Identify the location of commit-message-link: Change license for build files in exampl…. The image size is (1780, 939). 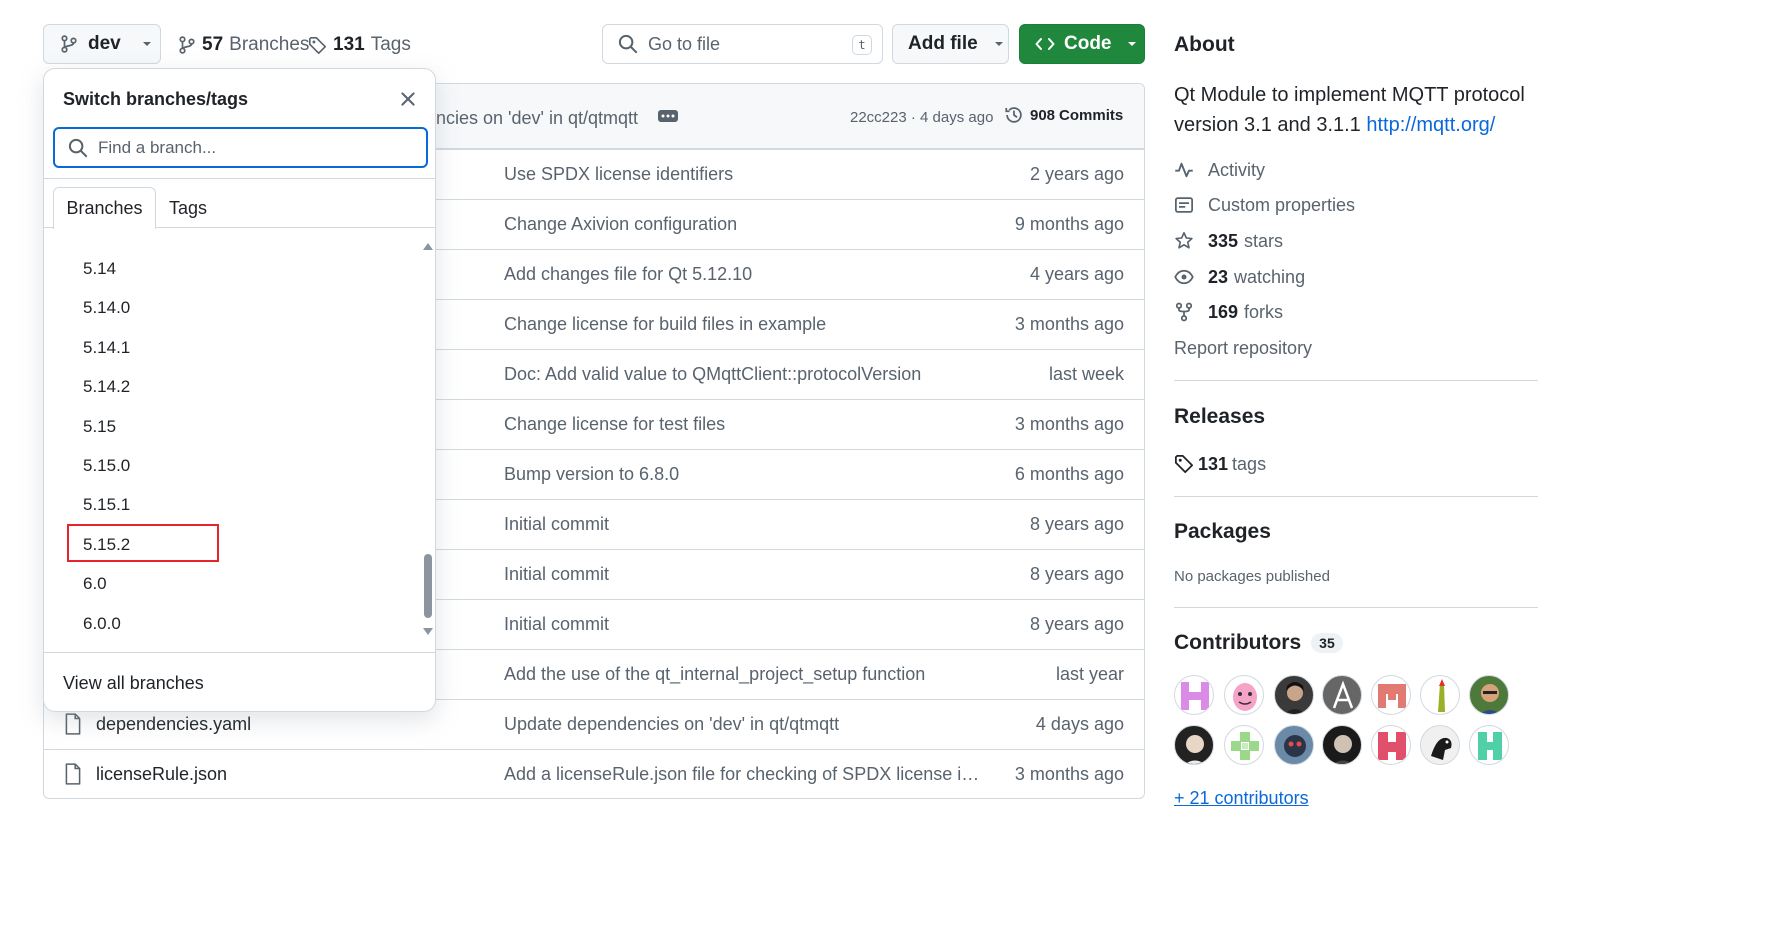
(665, 324).